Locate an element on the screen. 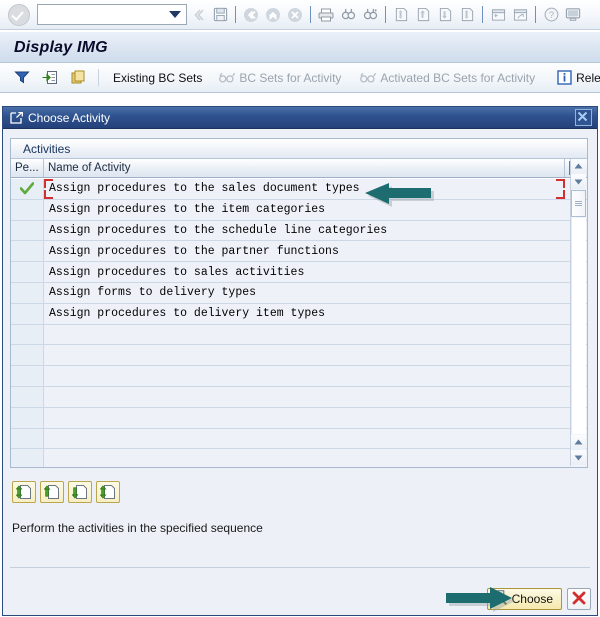 This screenshot has width=600, height=617. goto-entry-button is located at coordinates (50, 78).